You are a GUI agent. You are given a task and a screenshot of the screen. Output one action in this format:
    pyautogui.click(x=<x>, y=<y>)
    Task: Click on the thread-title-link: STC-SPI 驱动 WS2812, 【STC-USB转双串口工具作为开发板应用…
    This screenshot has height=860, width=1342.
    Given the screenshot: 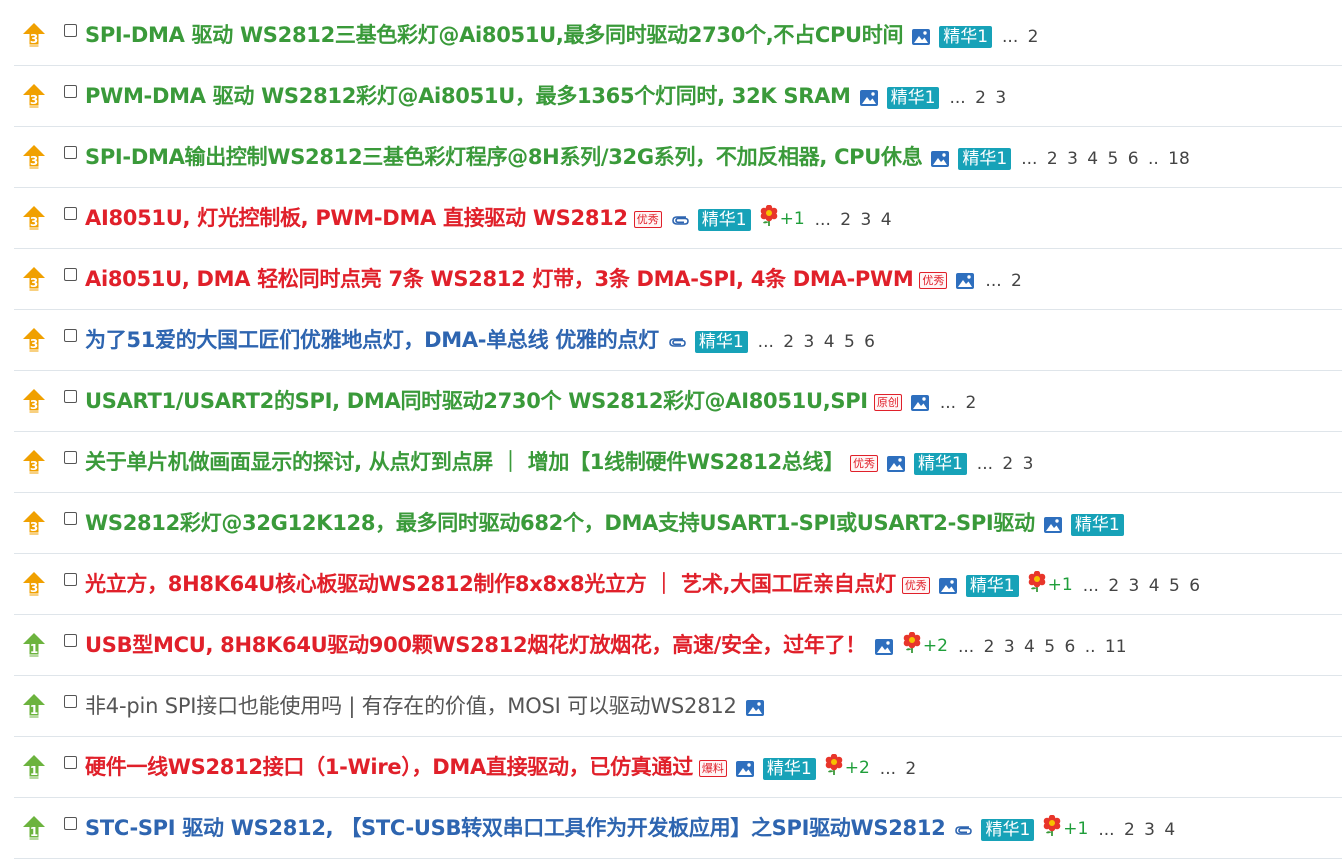 What is the action you would take?
    pyautogui.click(x=515, y=827)
    